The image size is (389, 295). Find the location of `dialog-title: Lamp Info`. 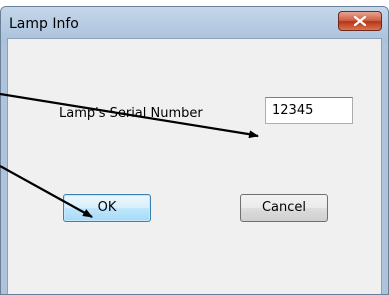

dialog-title: Lamp Info is located at coordinates (44, 24).